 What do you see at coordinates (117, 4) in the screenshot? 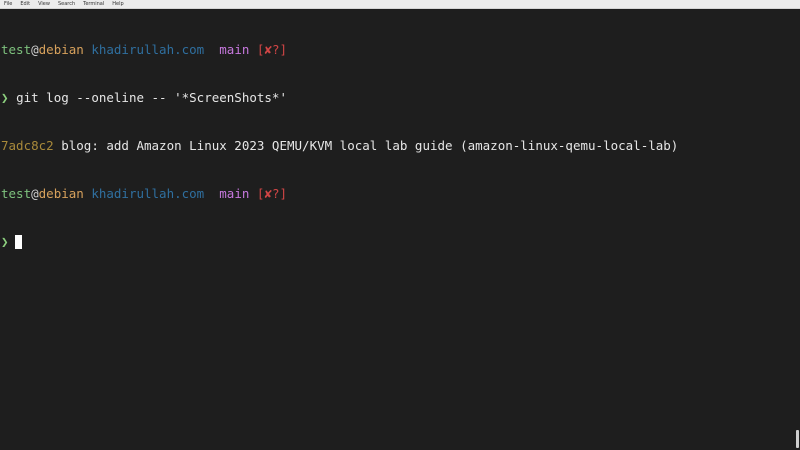
I see `menu-help: Help` at bounding box center [117, 4].